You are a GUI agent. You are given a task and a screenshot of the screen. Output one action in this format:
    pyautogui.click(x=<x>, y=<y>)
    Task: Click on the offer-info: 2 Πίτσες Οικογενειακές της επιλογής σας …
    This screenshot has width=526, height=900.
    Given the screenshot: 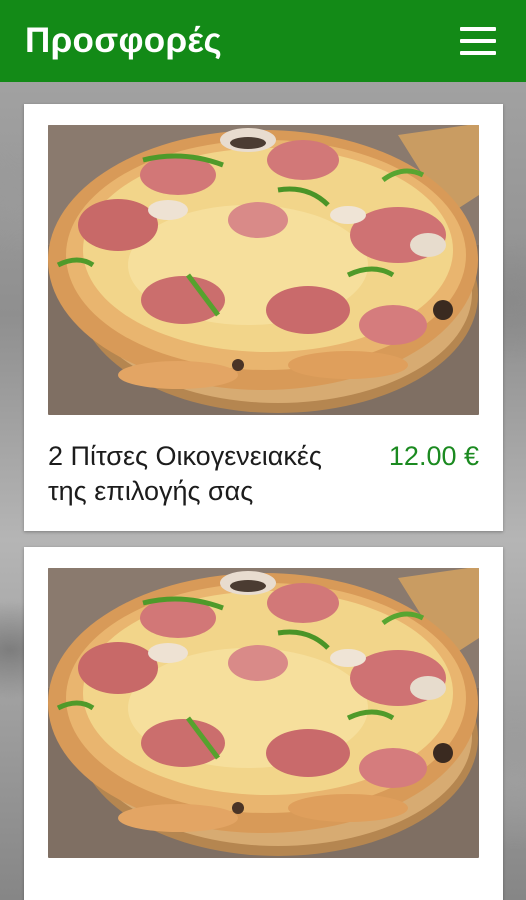 What is the action you would take?
    pyautogui.click(x=263, y=474)
    